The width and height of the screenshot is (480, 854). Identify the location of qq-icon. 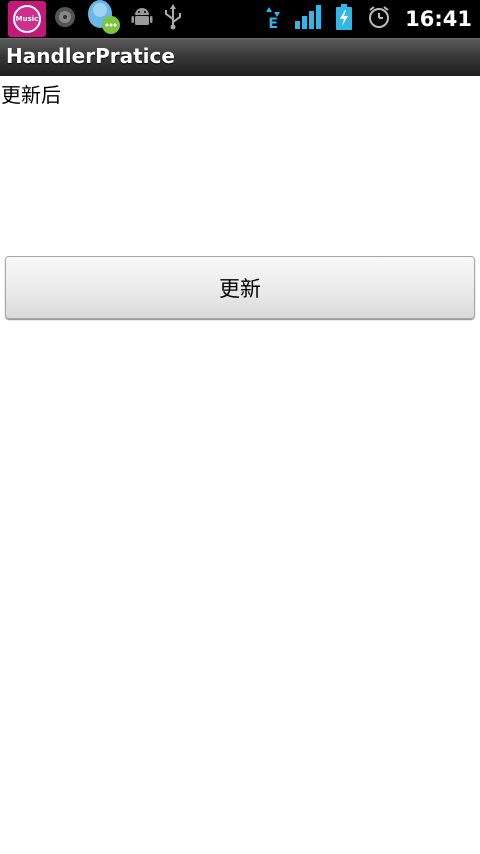
(103, 20).